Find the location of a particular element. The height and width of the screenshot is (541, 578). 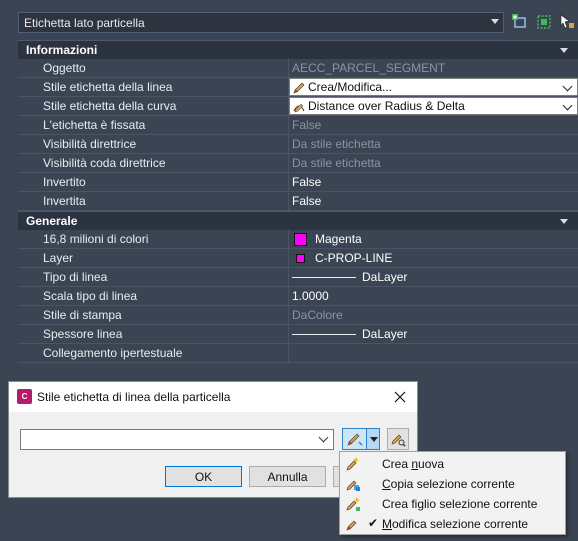

layer-color-swatch is located at coordinates (300, 258).